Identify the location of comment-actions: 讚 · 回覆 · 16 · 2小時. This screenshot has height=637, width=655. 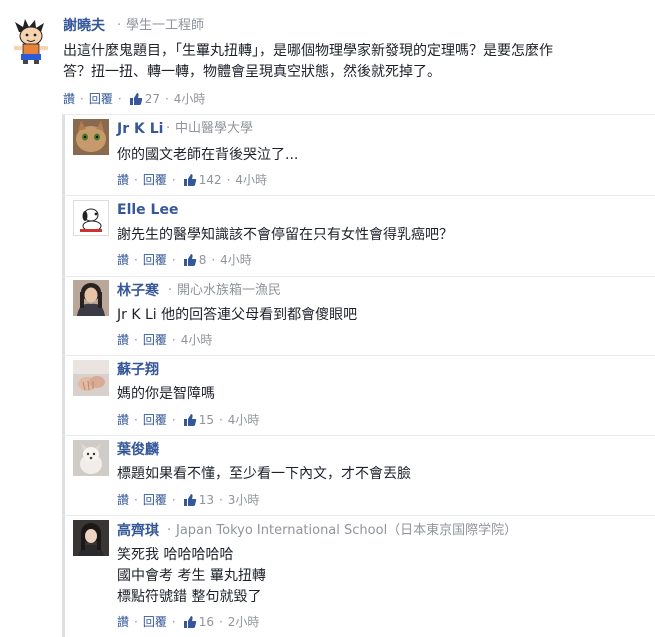
(188, 622).